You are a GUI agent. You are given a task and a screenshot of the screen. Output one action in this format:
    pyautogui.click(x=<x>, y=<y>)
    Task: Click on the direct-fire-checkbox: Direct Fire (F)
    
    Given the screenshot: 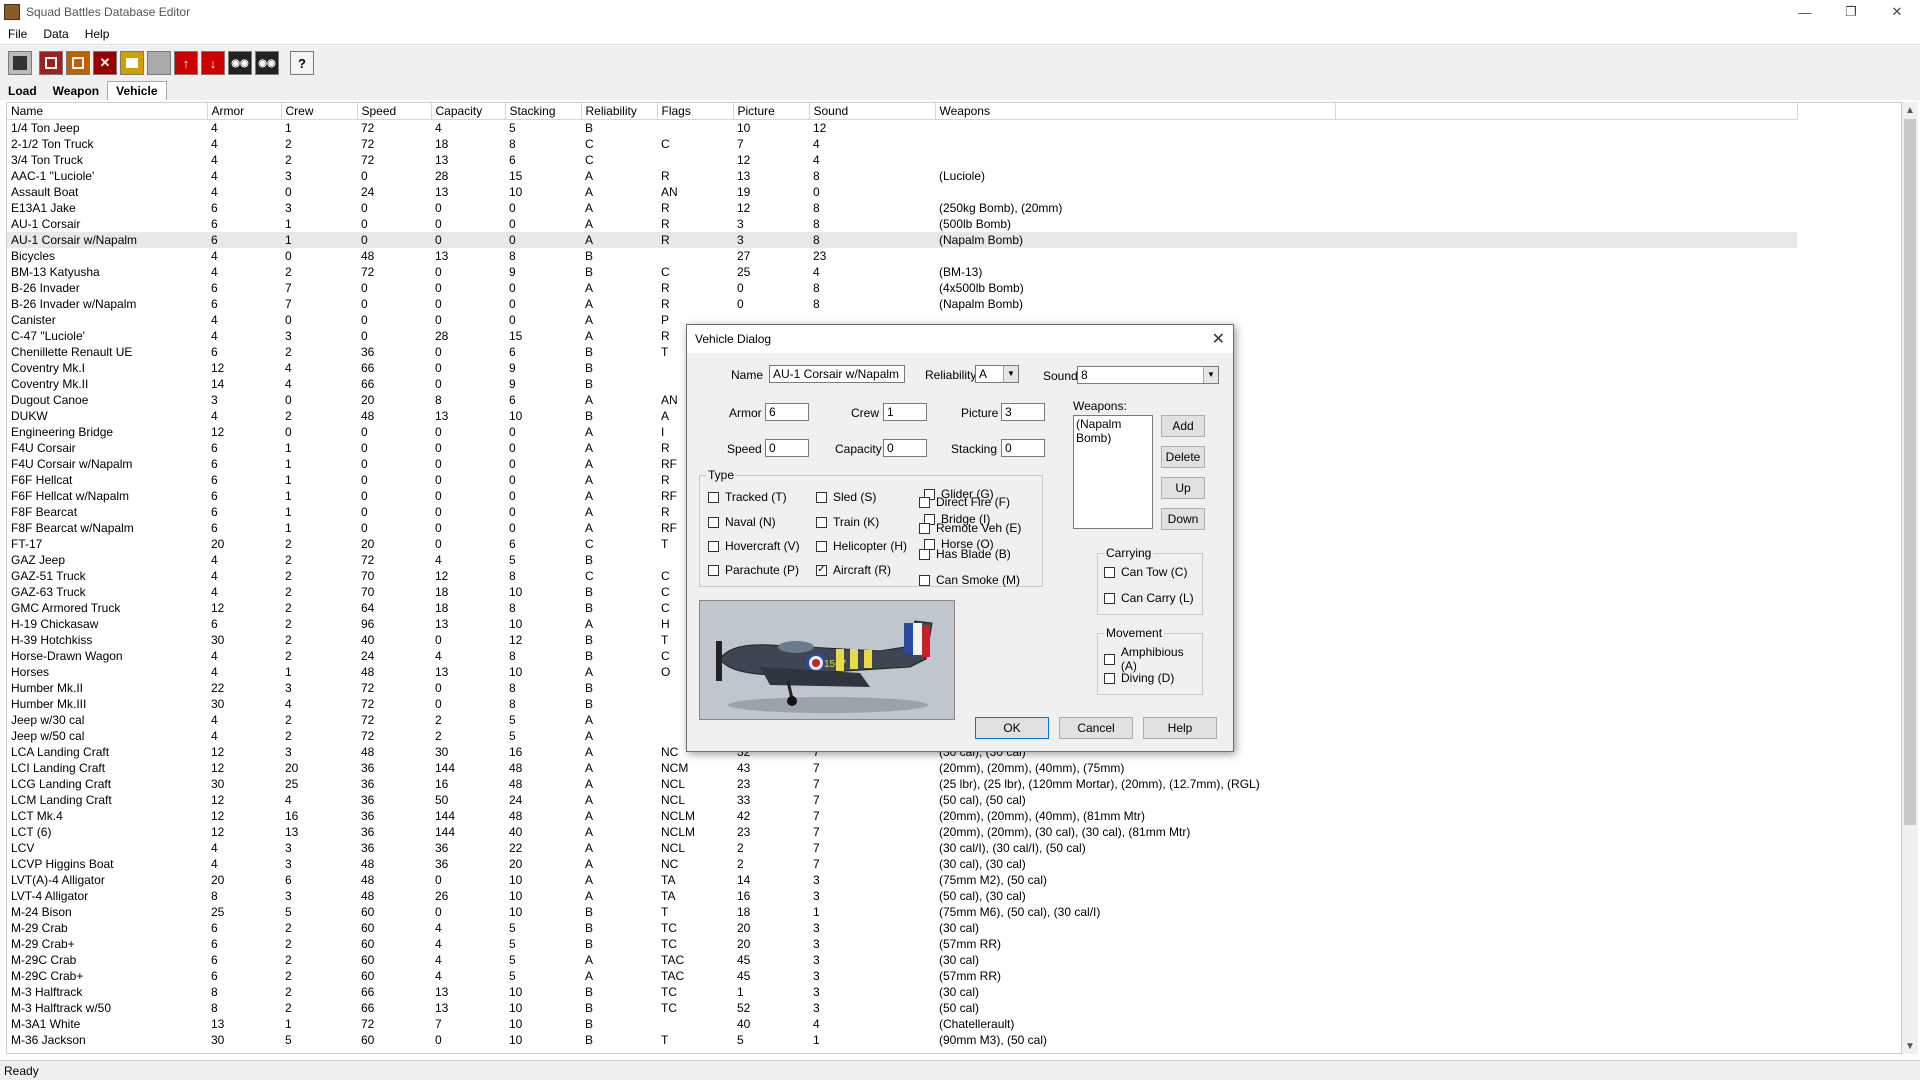 What is the action you would take?
    pyautogui.click(x=964, y=502)
    